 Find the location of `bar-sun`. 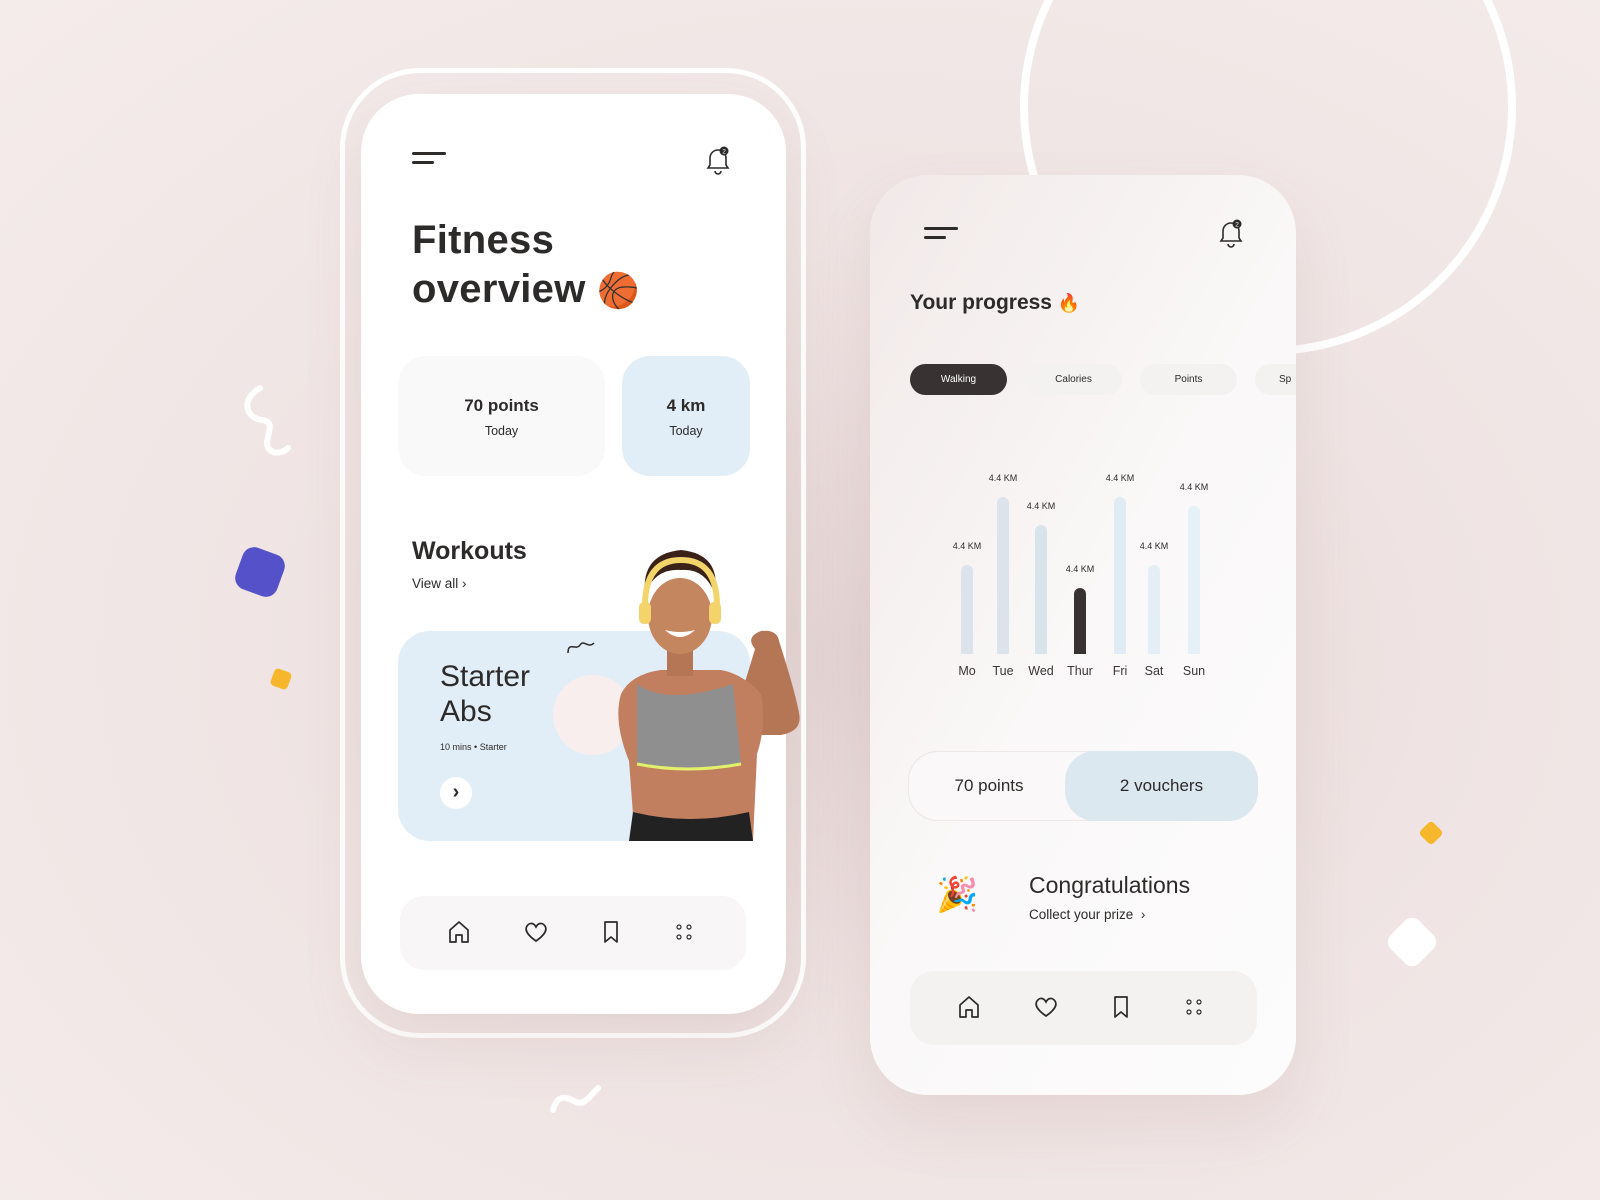

bar-sun is located at coordinates (1194, 580).